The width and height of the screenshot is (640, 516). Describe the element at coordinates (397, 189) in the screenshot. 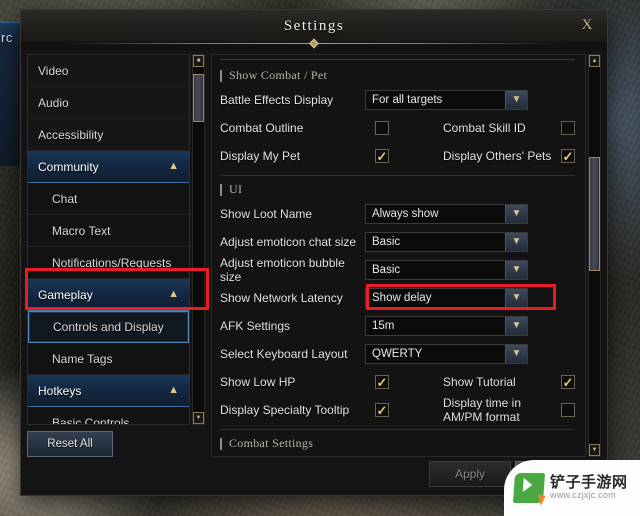

I see `section-header: UI` at that location.